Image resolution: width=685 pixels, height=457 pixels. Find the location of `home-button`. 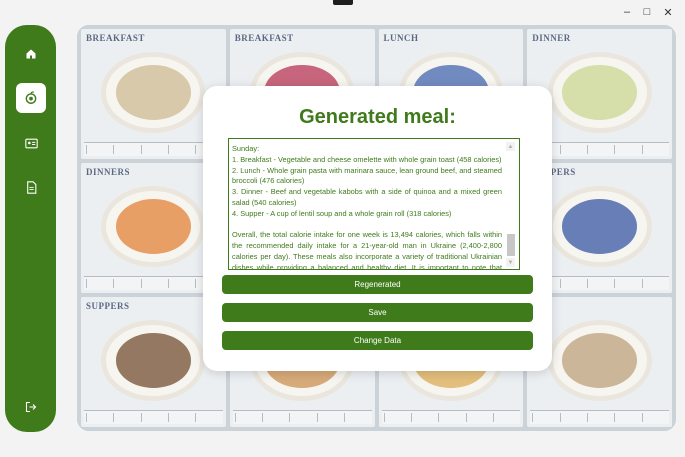

home-button is located at coordinates (31, 54).